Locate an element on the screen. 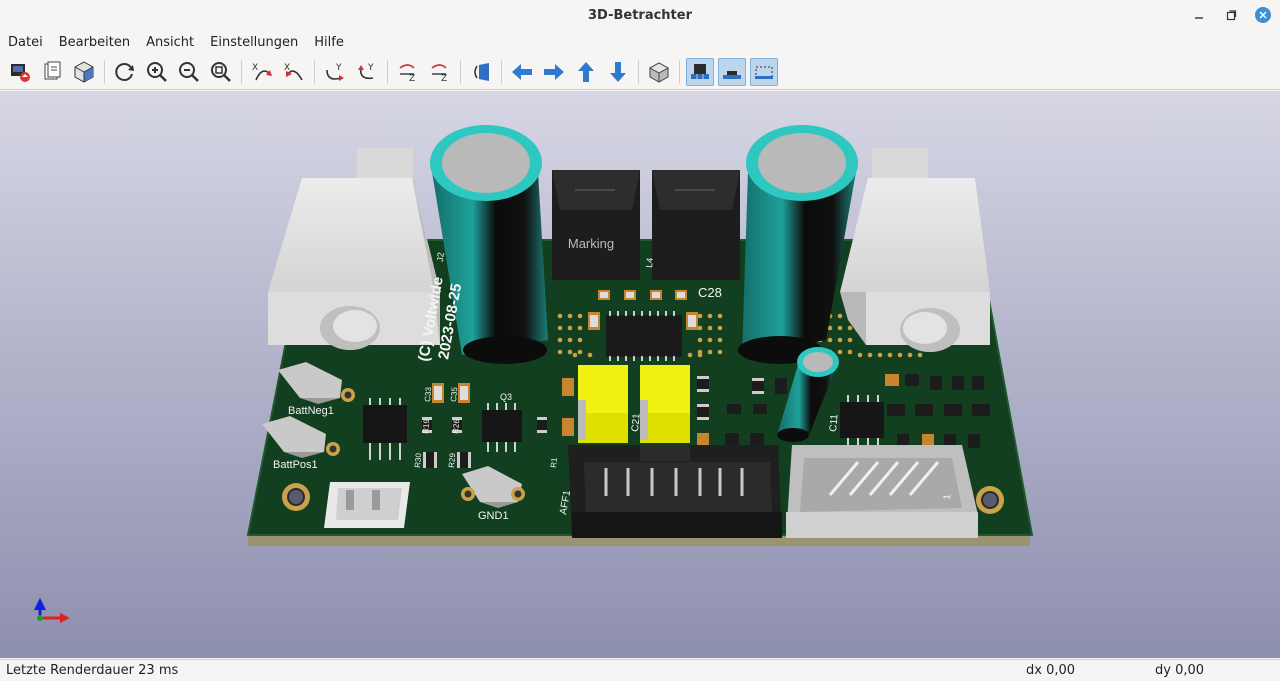  dx-readout: dx 0,00 is located at coordinates (1051, 670).